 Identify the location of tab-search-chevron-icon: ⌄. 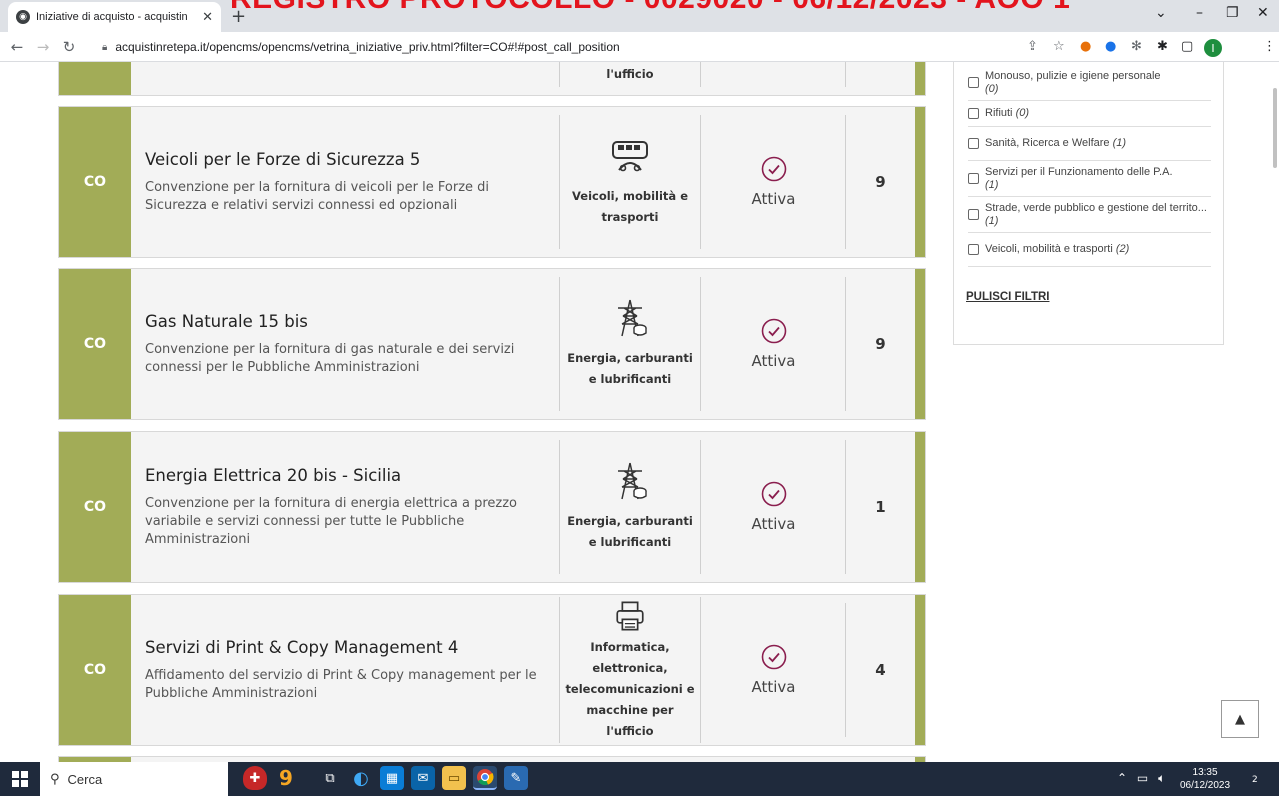
(1161, 13).